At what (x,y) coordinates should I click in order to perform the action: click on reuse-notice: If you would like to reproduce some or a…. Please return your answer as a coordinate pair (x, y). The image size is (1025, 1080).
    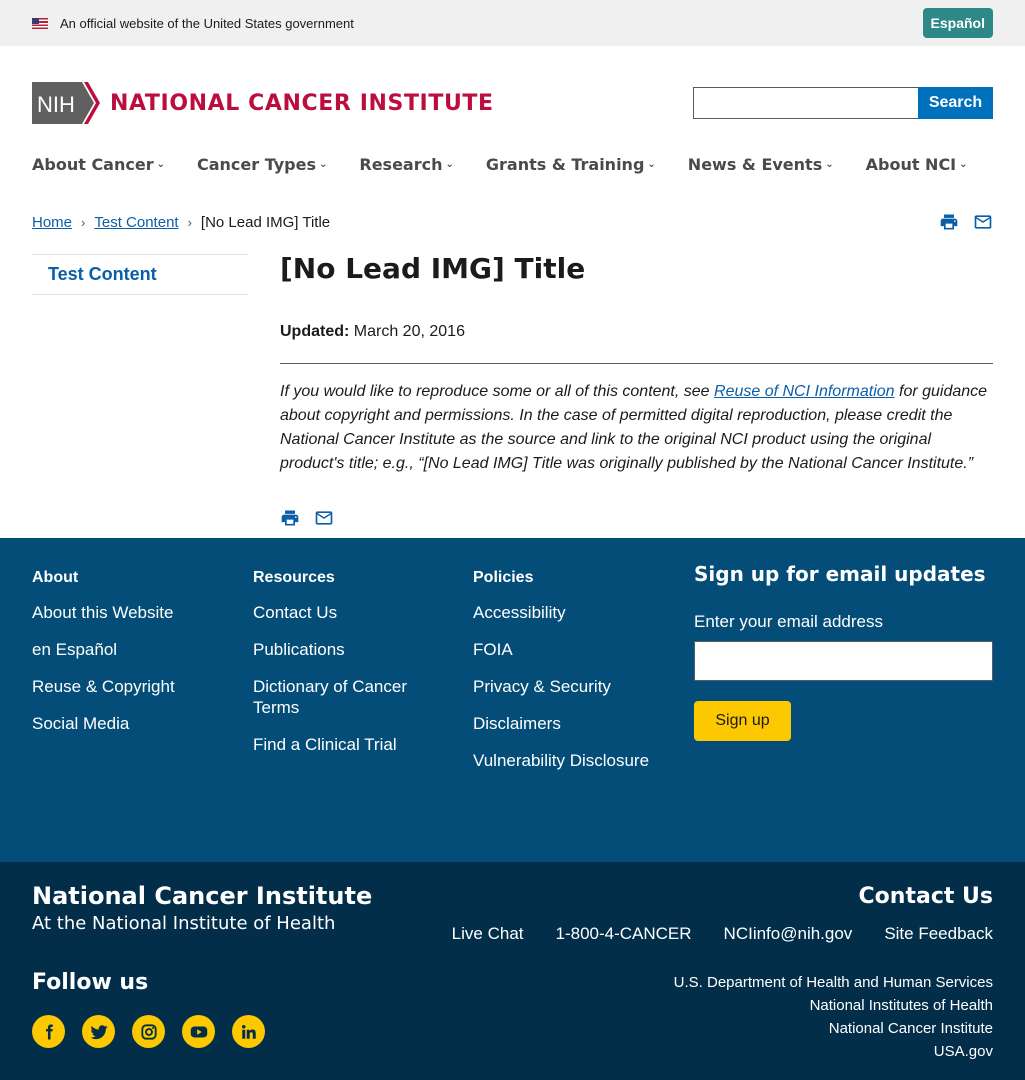
    Looking at the image, I should click on (636, 428).